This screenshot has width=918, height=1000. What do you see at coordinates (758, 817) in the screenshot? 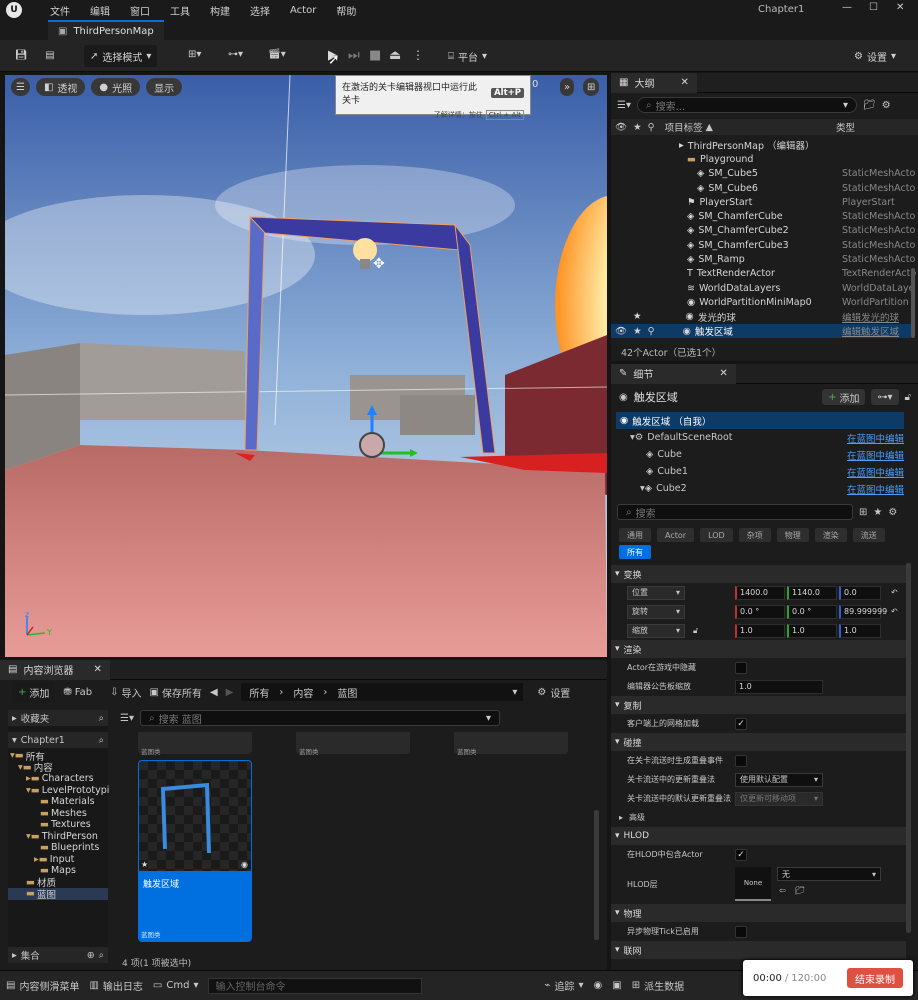
I see `advanced-row: ▸ 高级` at bounding box center [758, 817].